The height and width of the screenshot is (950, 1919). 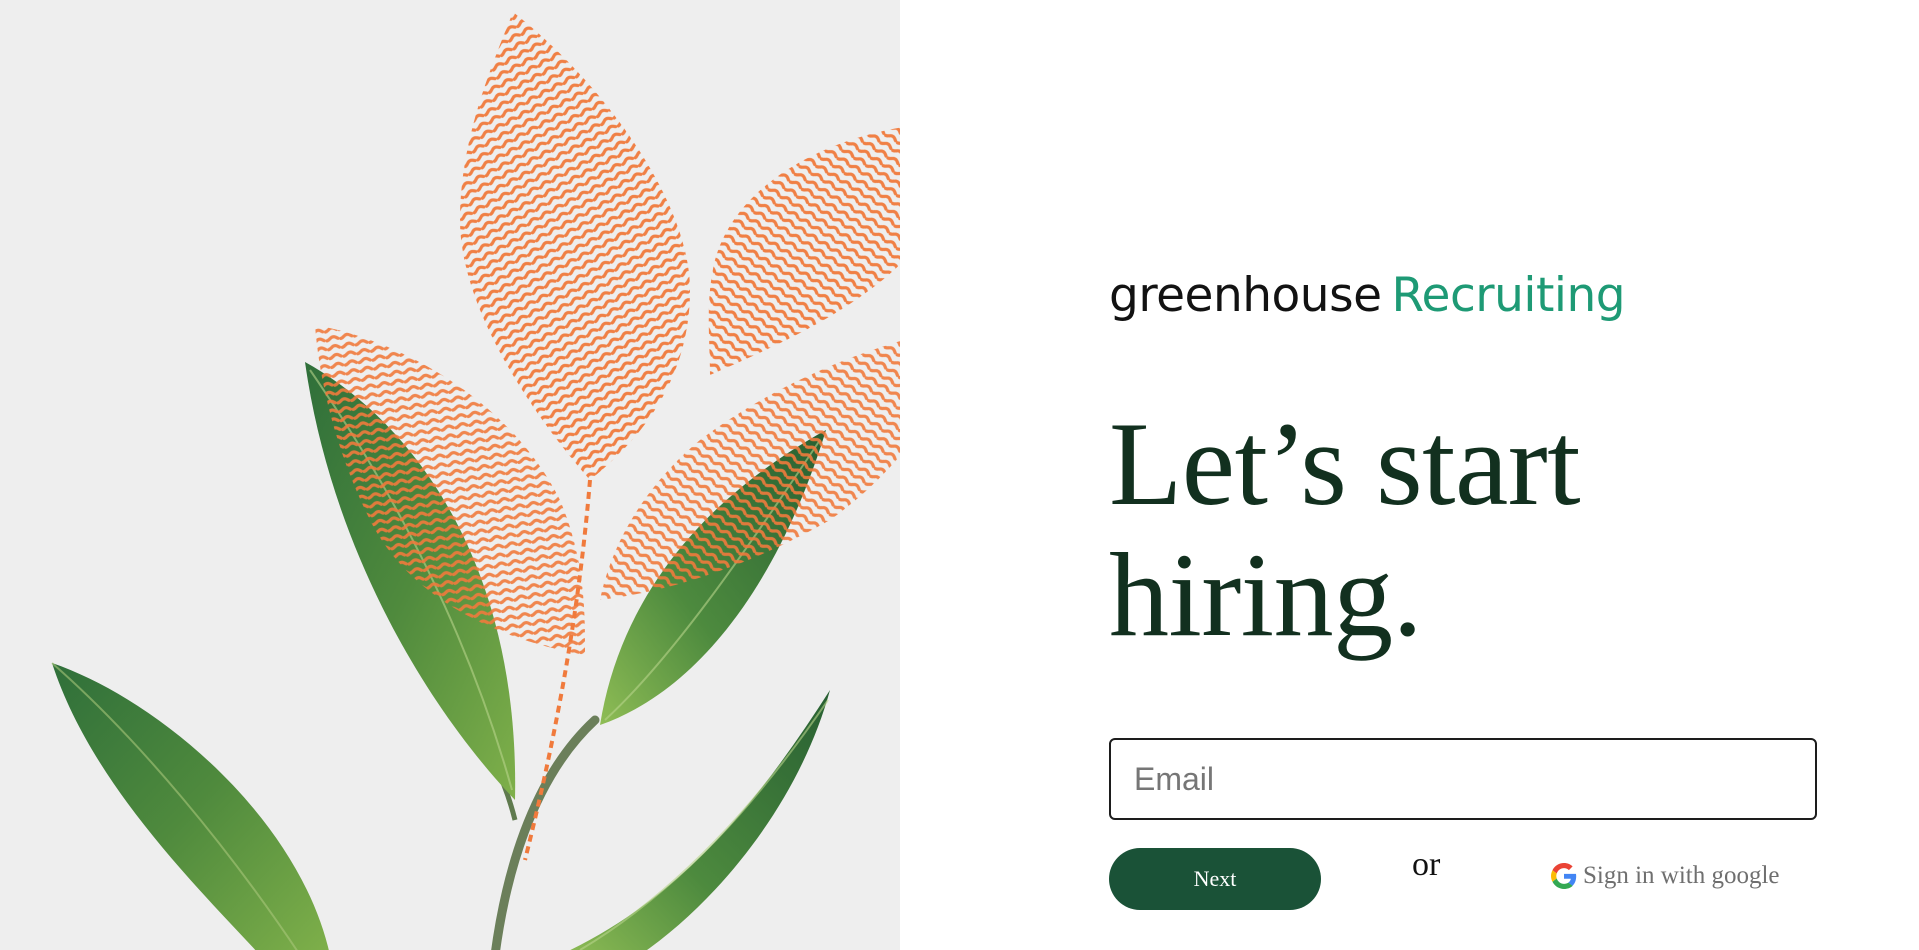 I want to click on logo-wordmark: greenhouse, so click(x=1245, y=295).